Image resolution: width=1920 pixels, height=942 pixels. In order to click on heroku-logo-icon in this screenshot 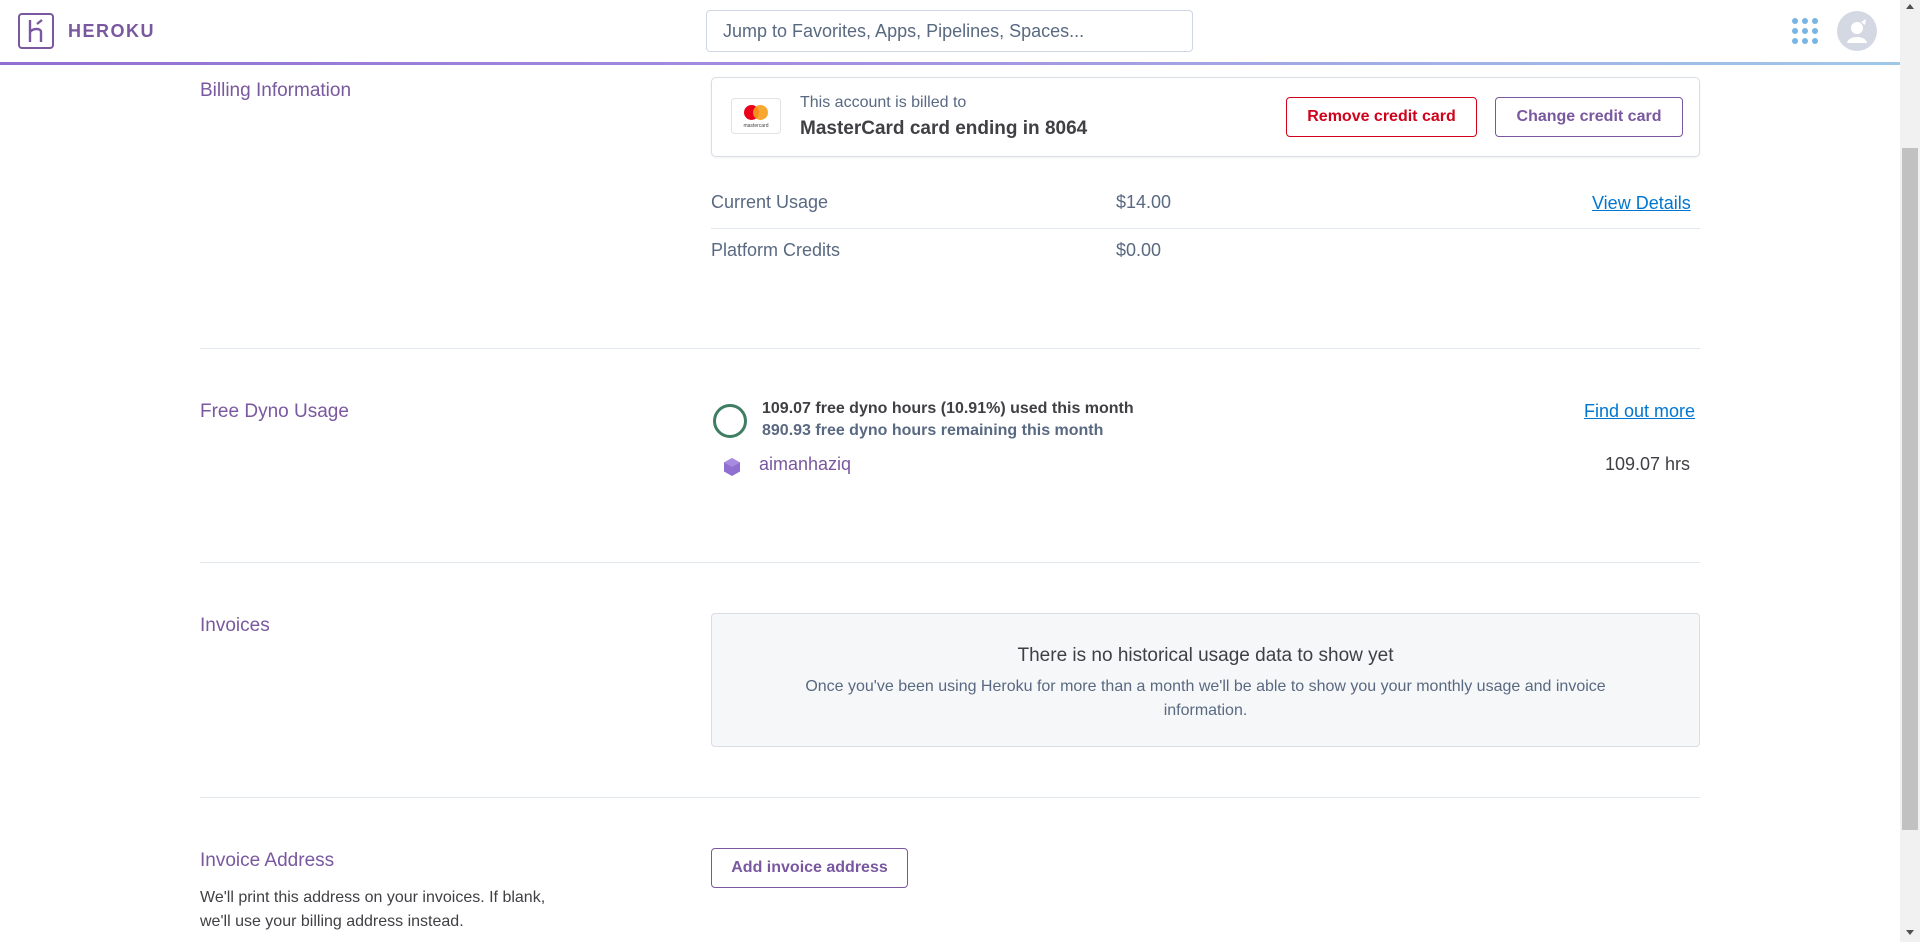, I will do `click(36, 31)`.